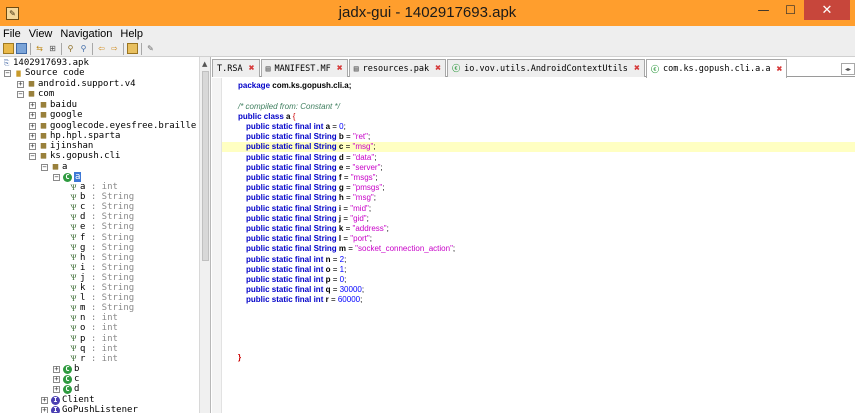 Image resolution: width=855 pixels, height=413 pixels. I want to click on tree-class: + Cc, so click(66, 379).